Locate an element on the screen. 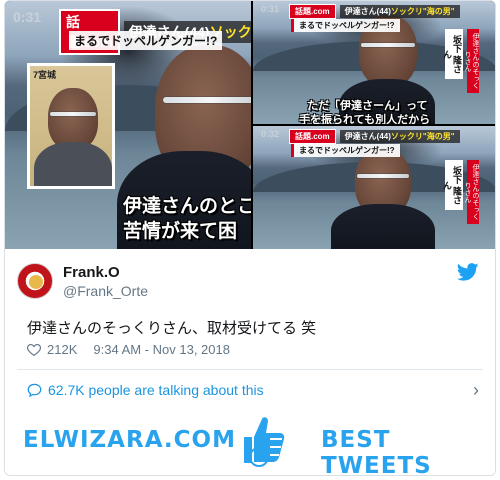  site-name: ELWIZARA.COM is located at coordinates (129, 440).